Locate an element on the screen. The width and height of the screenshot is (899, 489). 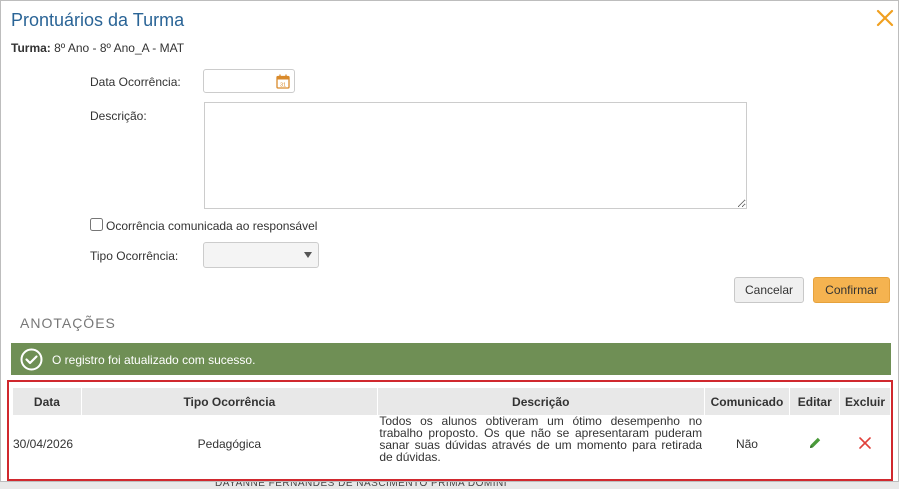
cell-editar is located at coordinates (815, 444).